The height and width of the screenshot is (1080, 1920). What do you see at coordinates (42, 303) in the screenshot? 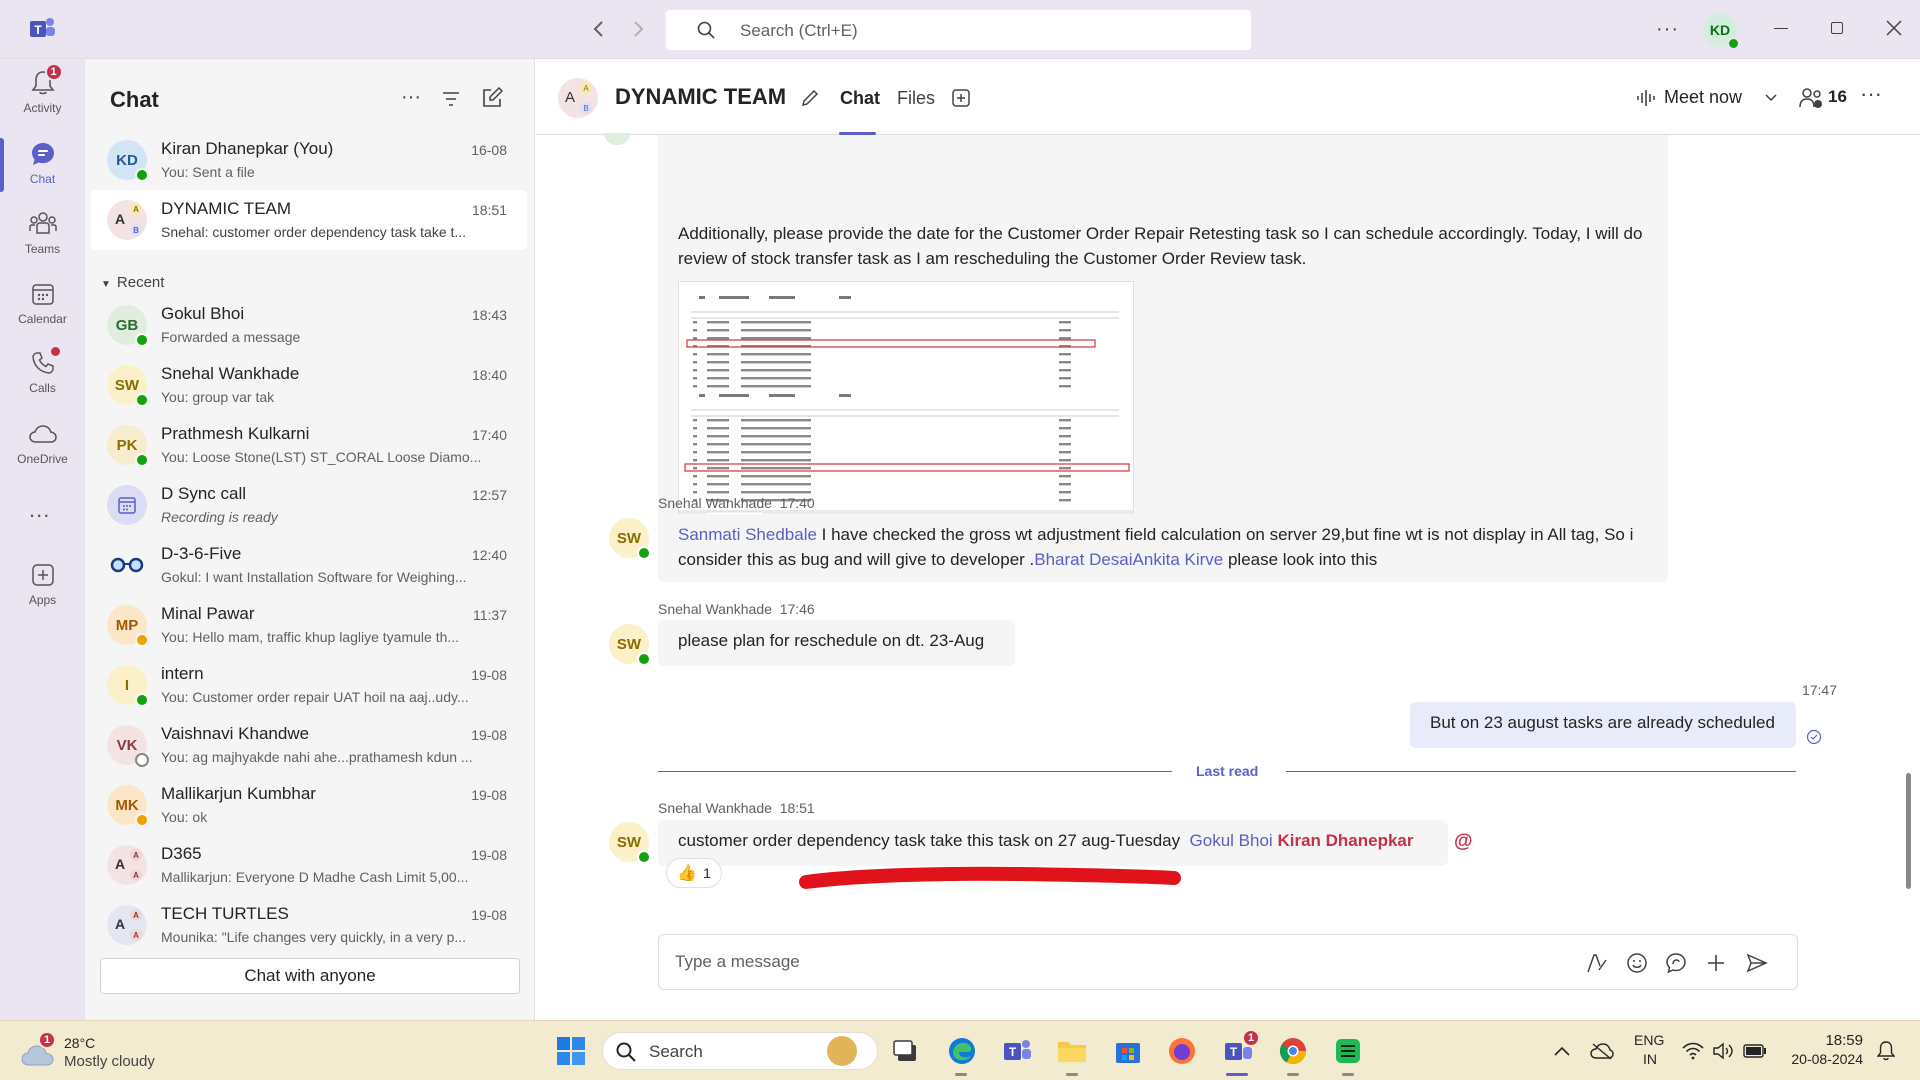
I see `rail-item-calendar: Calendar` at bounding box center [42, 303].